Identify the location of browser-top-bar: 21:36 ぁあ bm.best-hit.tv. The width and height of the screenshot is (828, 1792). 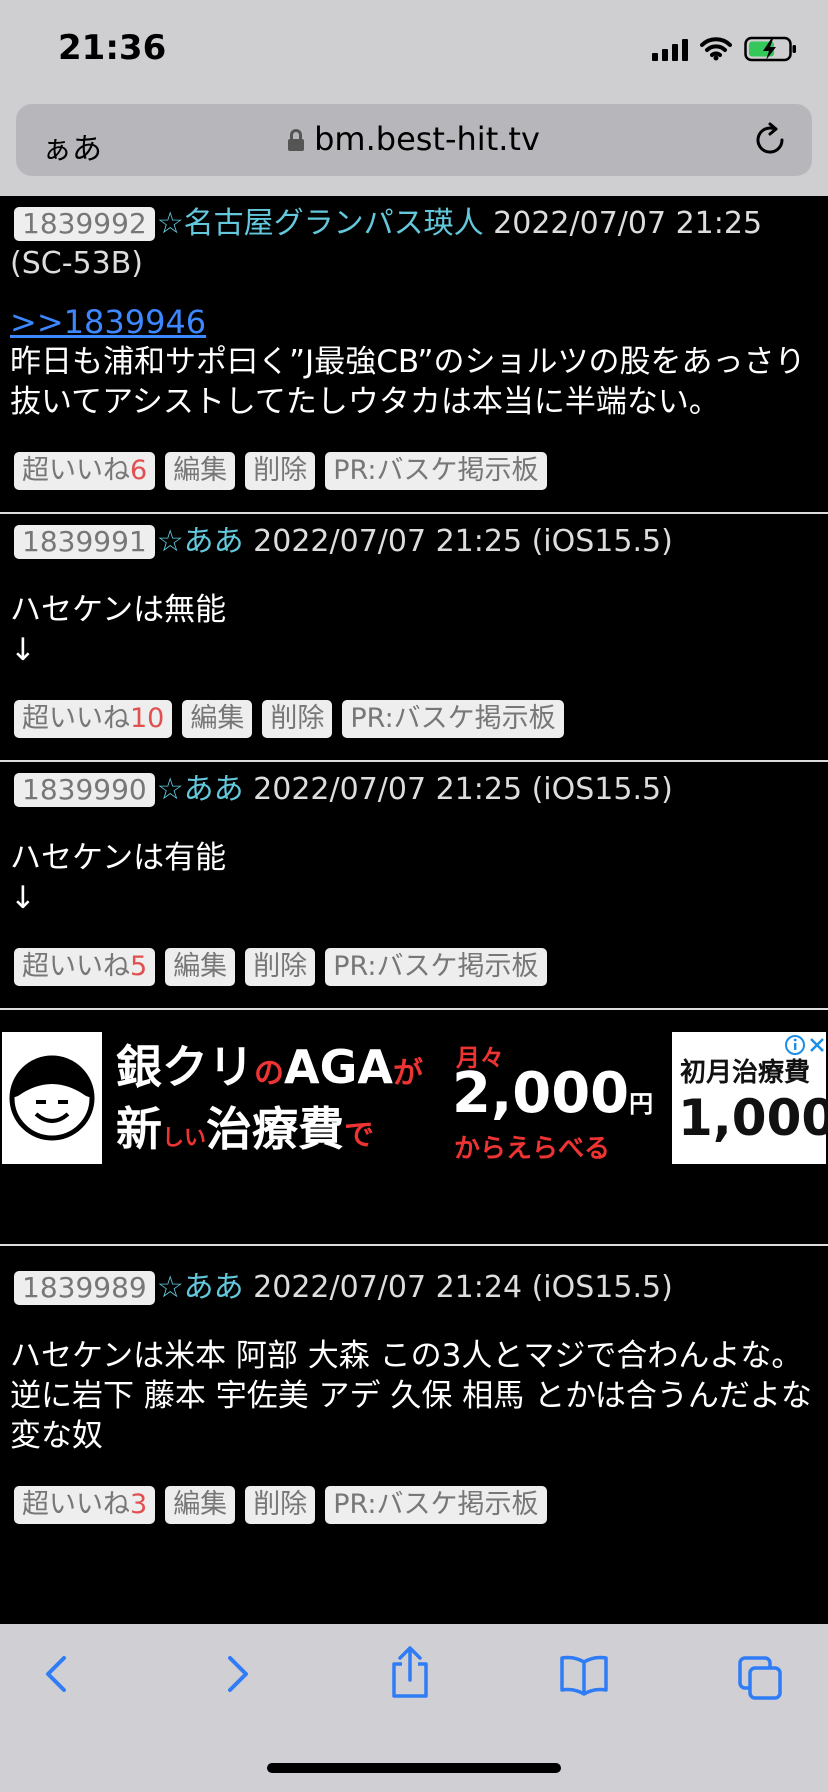
(414, 98).